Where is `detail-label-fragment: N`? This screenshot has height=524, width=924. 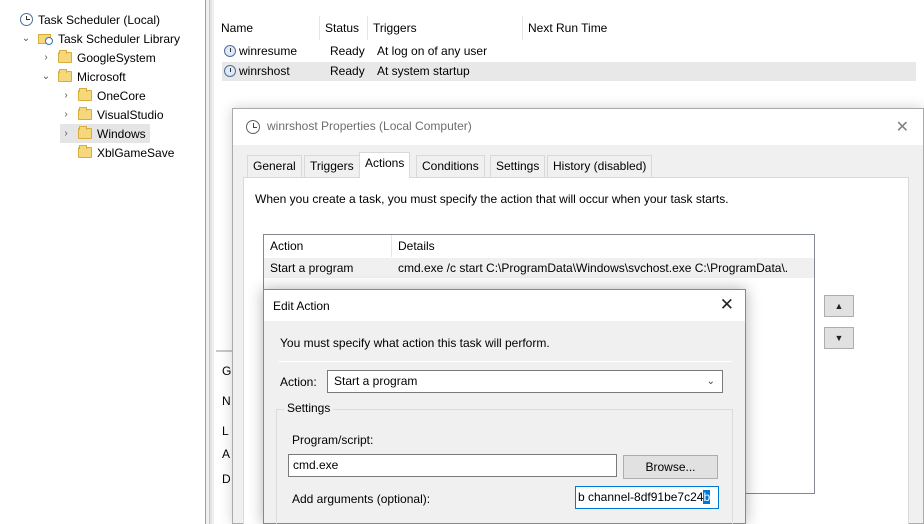 detail-label-fragment: N is located at coordinates (226, 401).